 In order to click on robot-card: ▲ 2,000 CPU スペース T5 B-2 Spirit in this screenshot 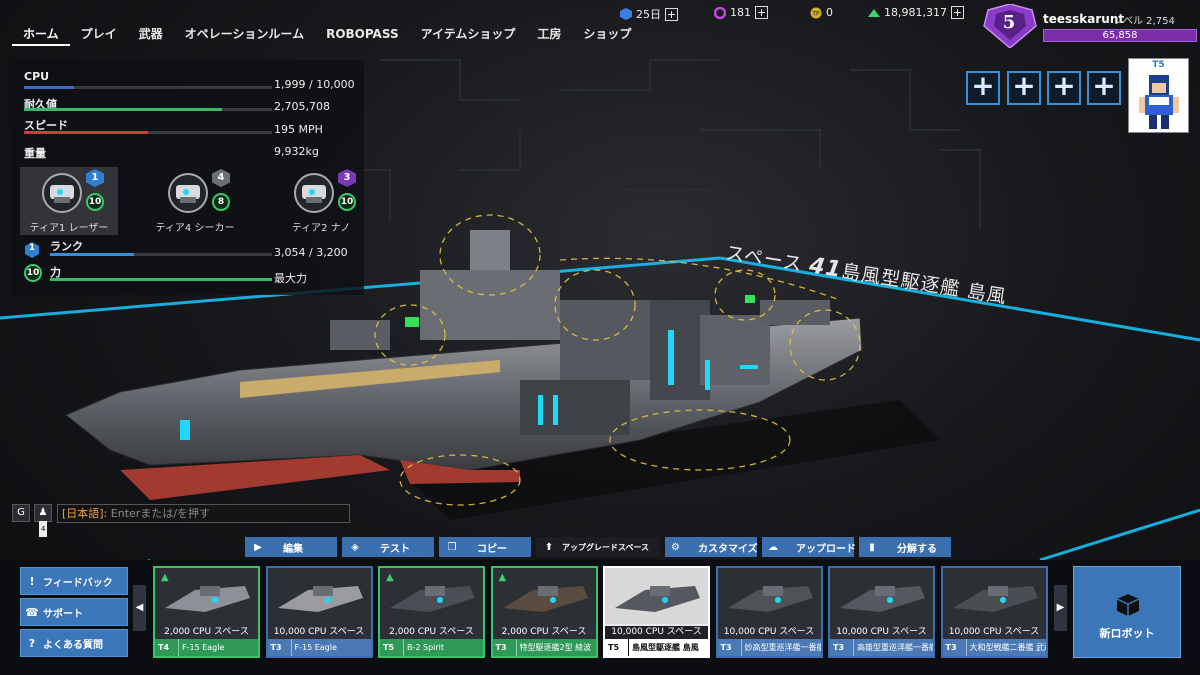, I will do `click(431, 612)`.